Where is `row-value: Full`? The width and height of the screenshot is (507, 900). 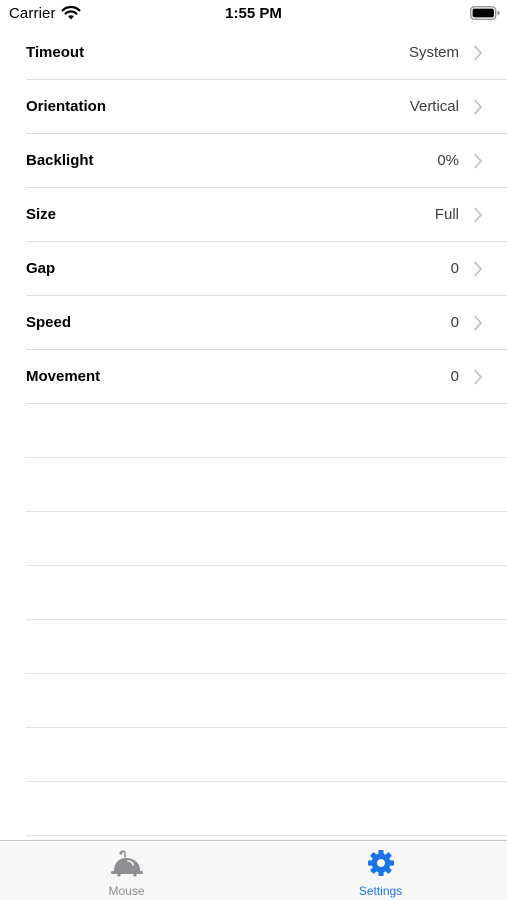 row-value: Full is located at coordinates (446, 214).